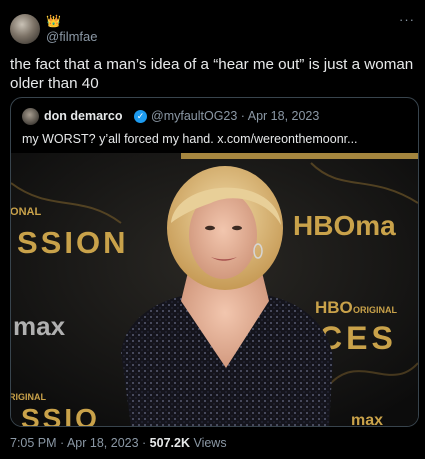 The image size is (425, 459). Describe the element at coordinates (53, 21) in the screenshot. I see `display-name-emoji: 👑` at that location.